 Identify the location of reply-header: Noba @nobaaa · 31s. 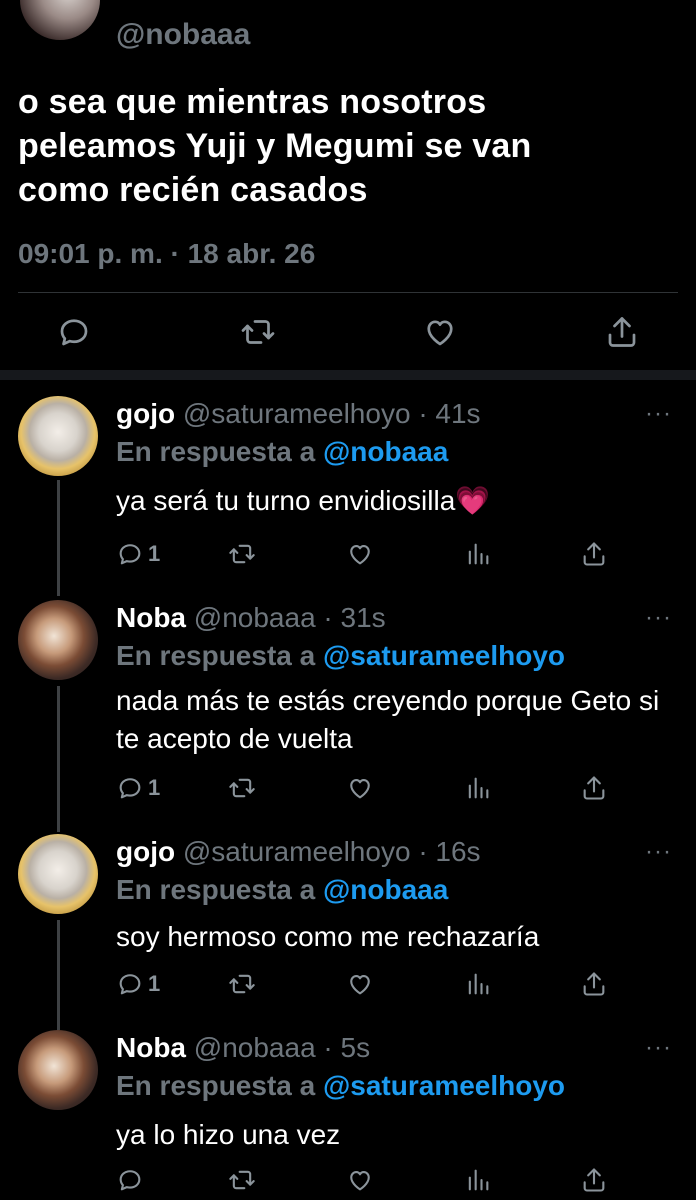
(251, 618).